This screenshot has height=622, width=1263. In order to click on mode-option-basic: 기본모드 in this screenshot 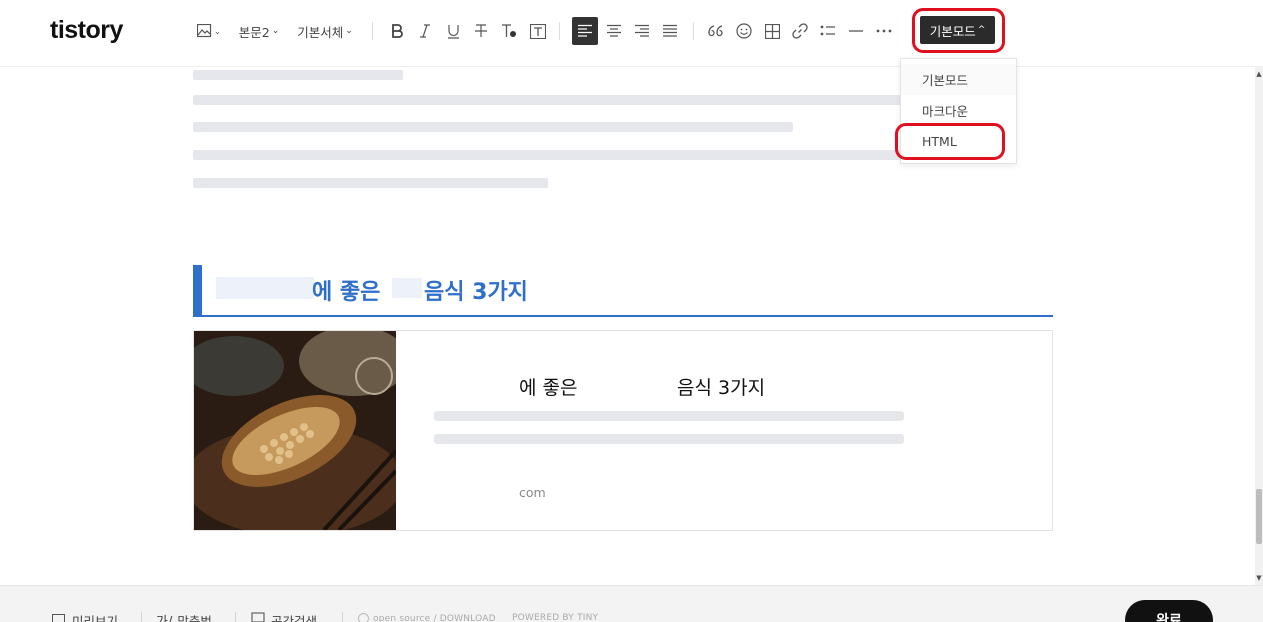, I will do `click(958, 79)`.